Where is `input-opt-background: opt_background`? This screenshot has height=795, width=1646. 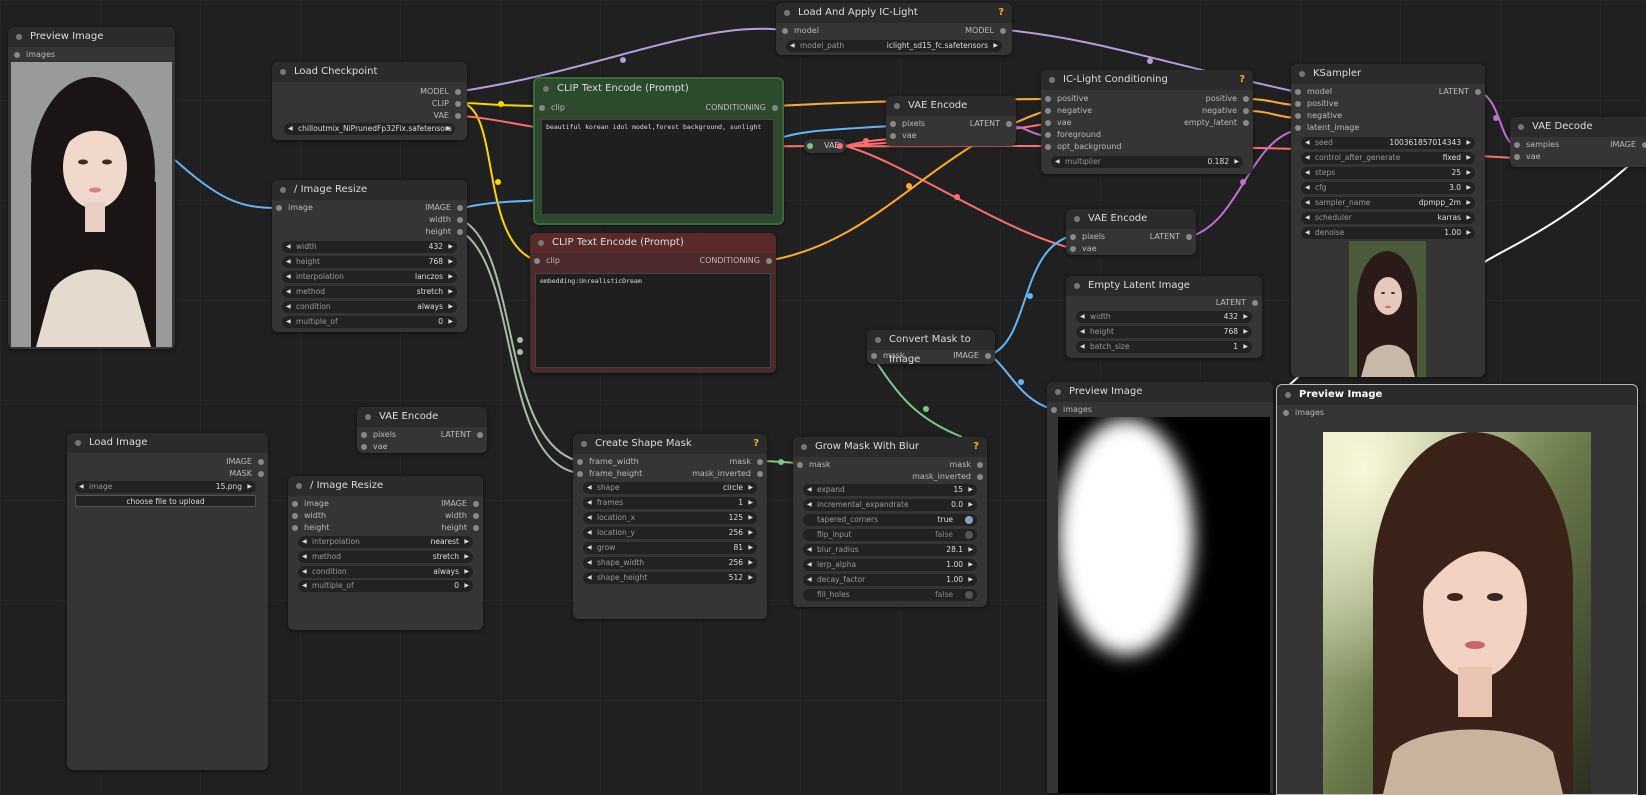
input-opt-background: opt_background is located at coordinates (1083, 147).